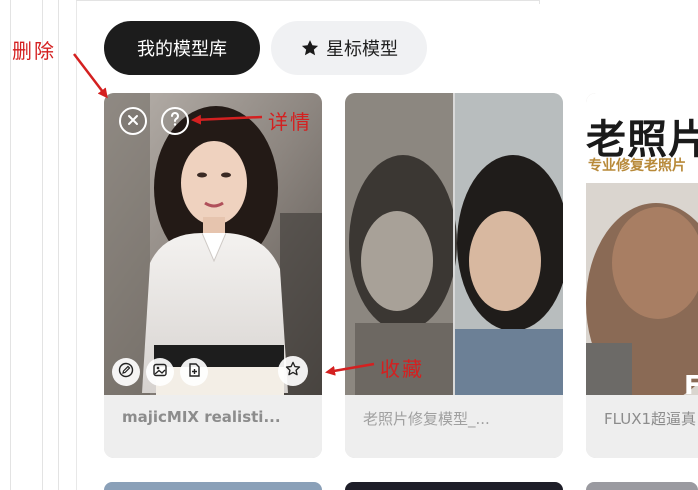  What do you see at coordinates (362, 49) in the screenshot?
I see `tab-starred-models-label: 星标模型` at bounding box center [362, 49].